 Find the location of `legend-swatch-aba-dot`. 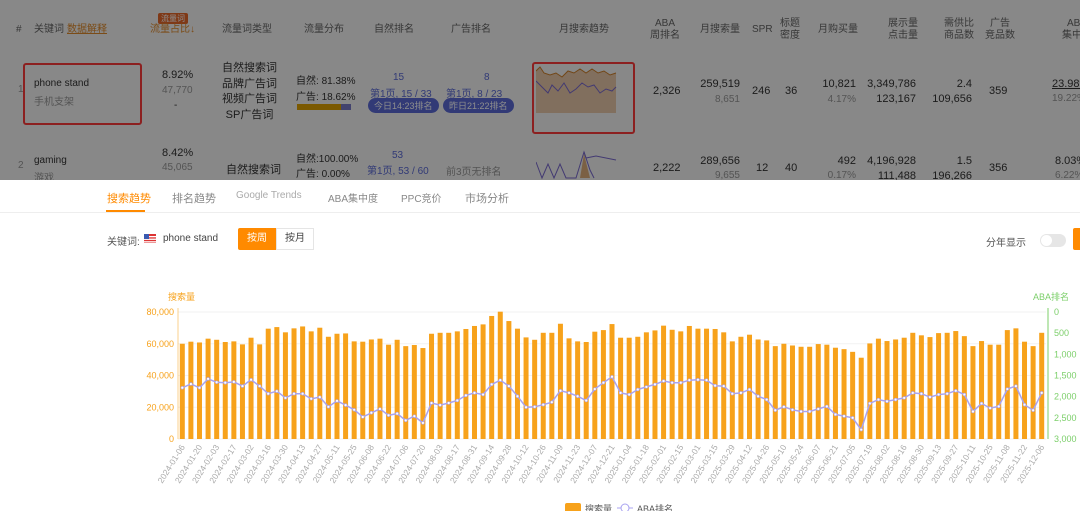

legend-swatch-aba-dot is located at coordinates (625, 507).